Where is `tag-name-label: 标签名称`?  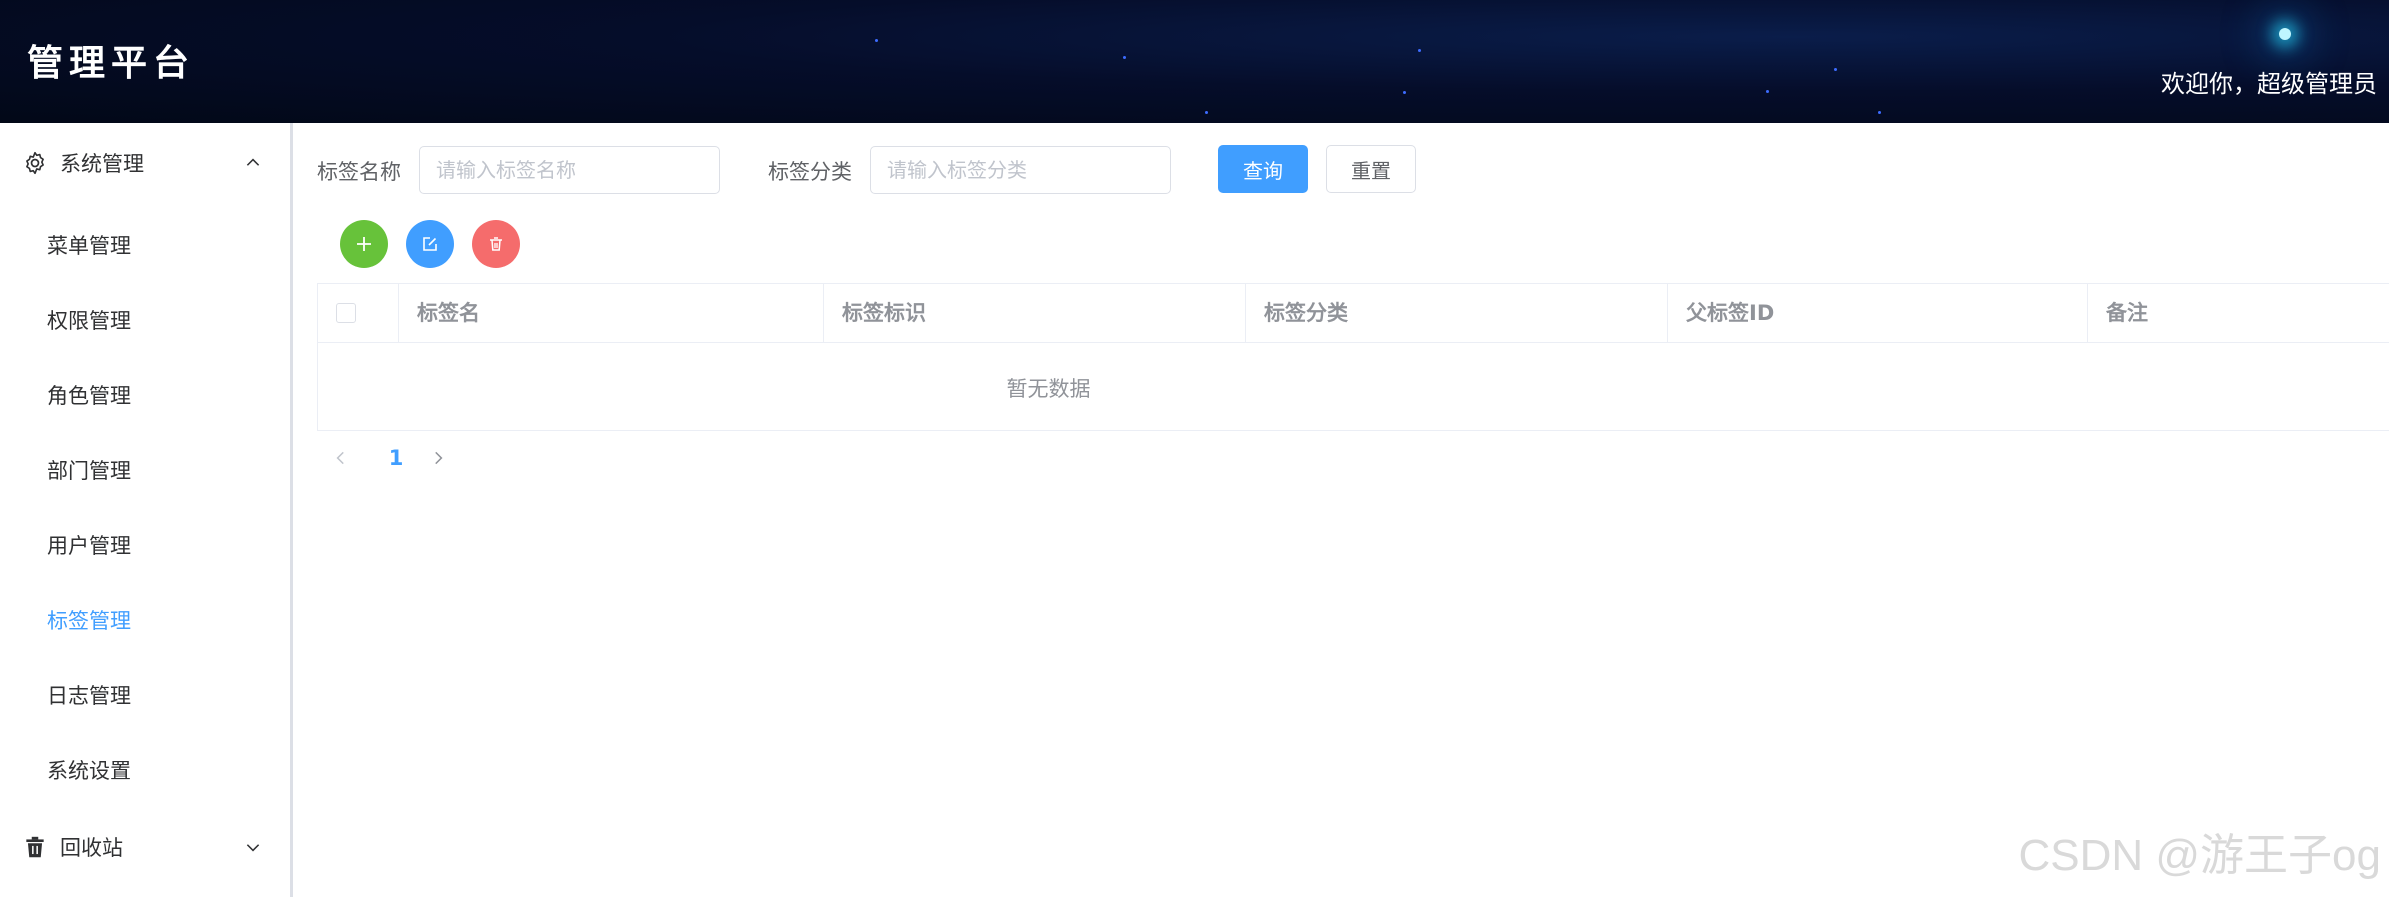
tag-name-label: 标签名称 is located at coordinates (359, 172).